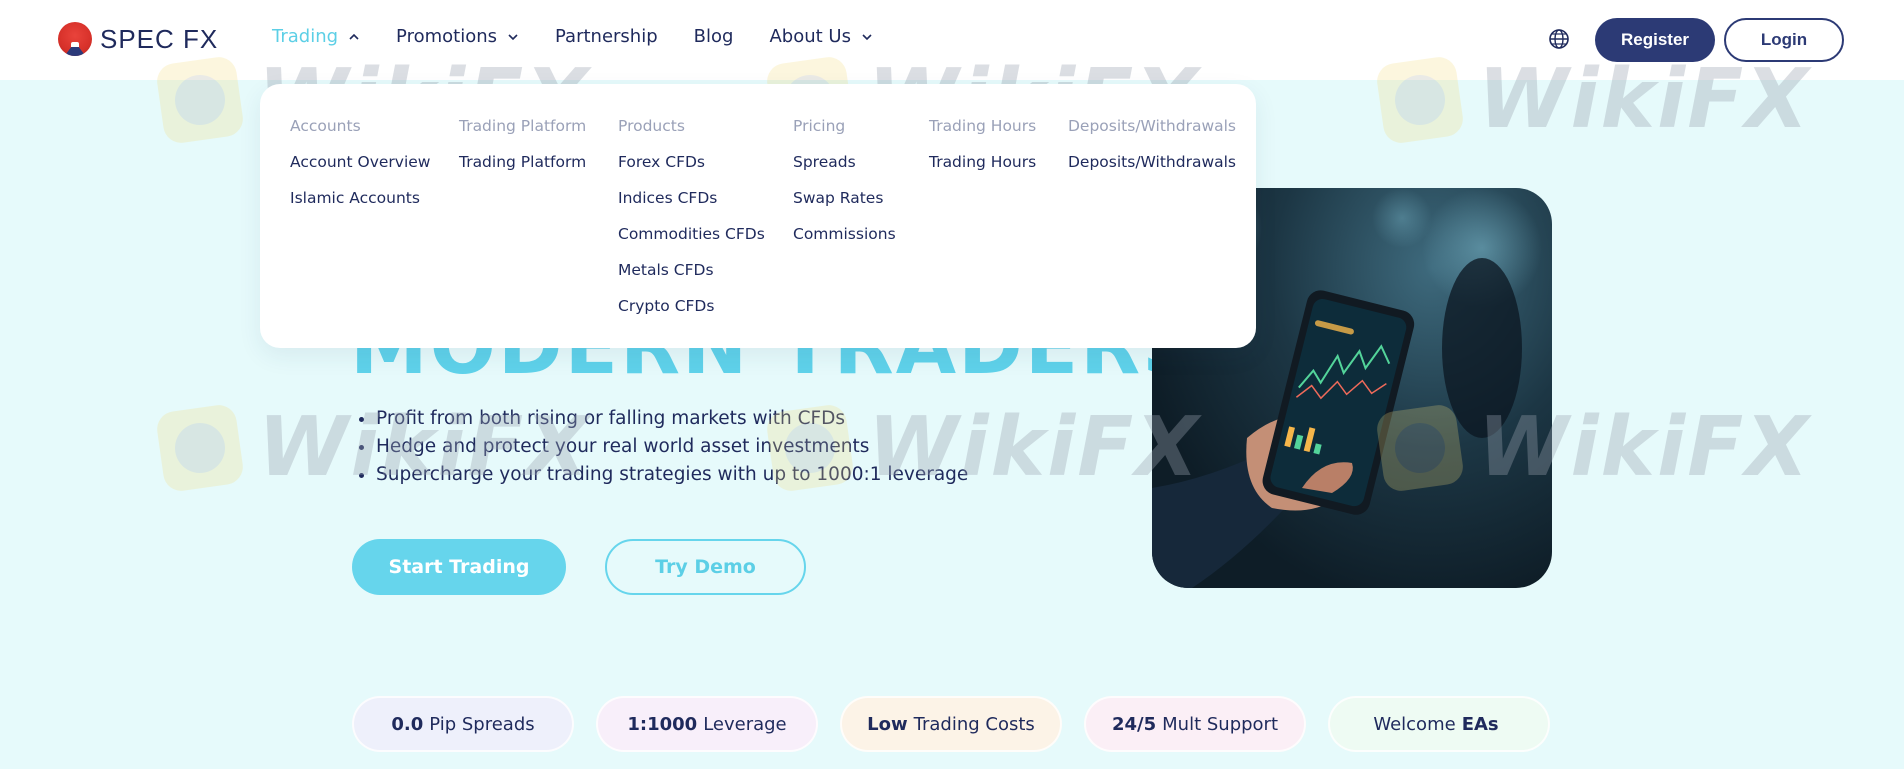 This screenshot has height=769, width=1904. Describe the element at coordinates (1220, 724) in the screenshot. I see `feature-label: Mult Support` at that location.